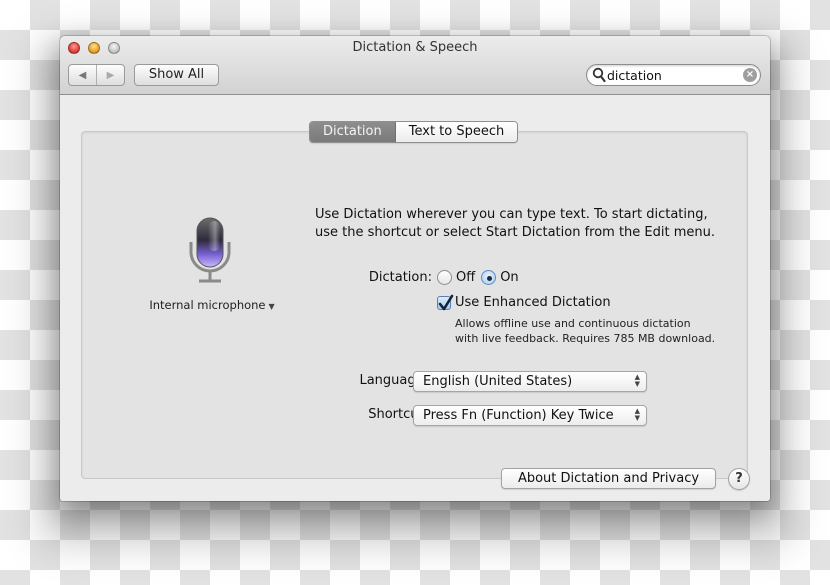 The height and width of the screenshot is (585, 830). I want to click on clear-search-icon: ×, so click(750, 75).